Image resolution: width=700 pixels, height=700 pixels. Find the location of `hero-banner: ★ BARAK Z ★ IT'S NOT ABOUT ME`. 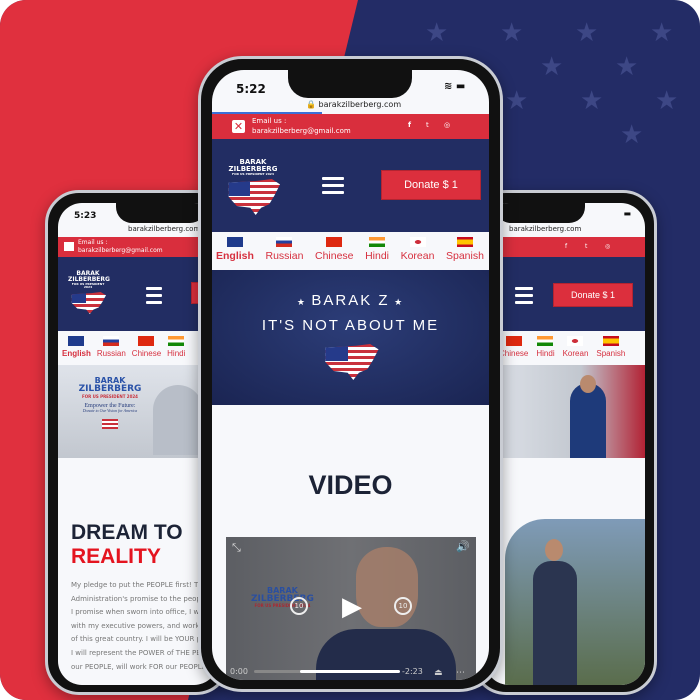

hero-banner: ★ BARAK Z ★ IT'S NOT ABOUT ME is located at coordinates (350, 337).